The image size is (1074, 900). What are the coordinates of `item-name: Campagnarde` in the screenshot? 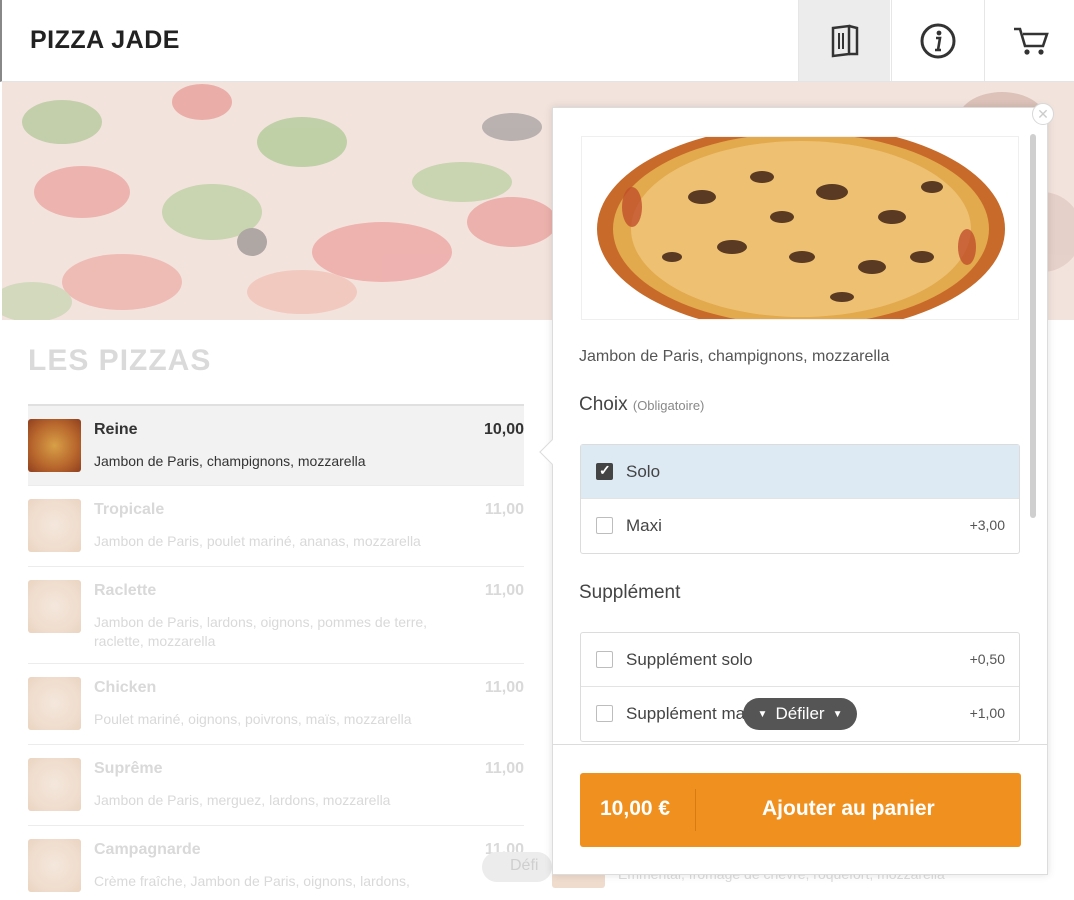 It's located at (147, 849).